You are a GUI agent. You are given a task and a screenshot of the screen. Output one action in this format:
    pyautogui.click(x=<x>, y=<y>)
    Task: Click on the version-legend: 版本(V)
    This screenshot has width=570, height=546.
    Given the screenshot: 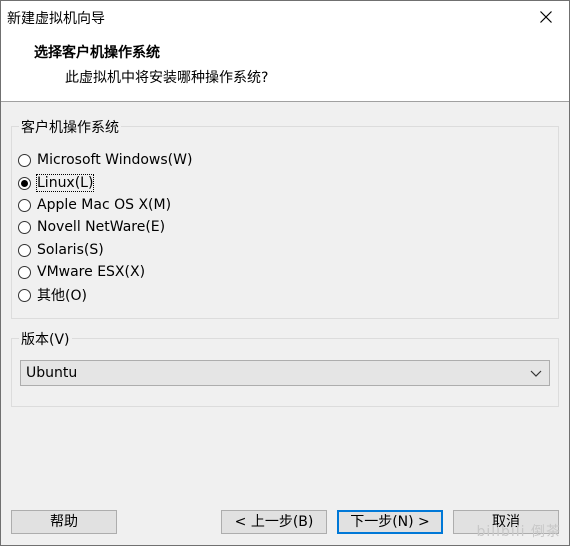 What is the action you would take?
    pyautogui.click(x=45, y=339)
    